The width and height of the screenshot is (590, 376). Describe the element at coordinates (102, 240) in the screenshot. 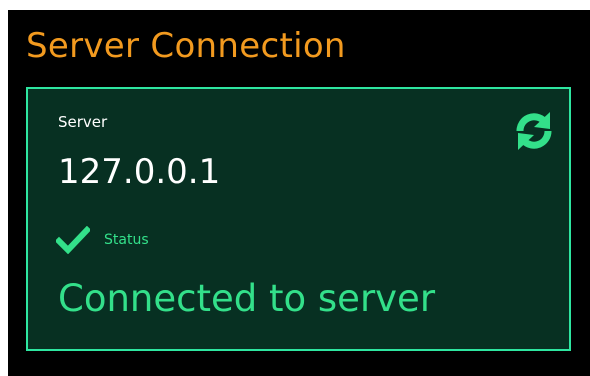

I see `status-row: Status` at that location.